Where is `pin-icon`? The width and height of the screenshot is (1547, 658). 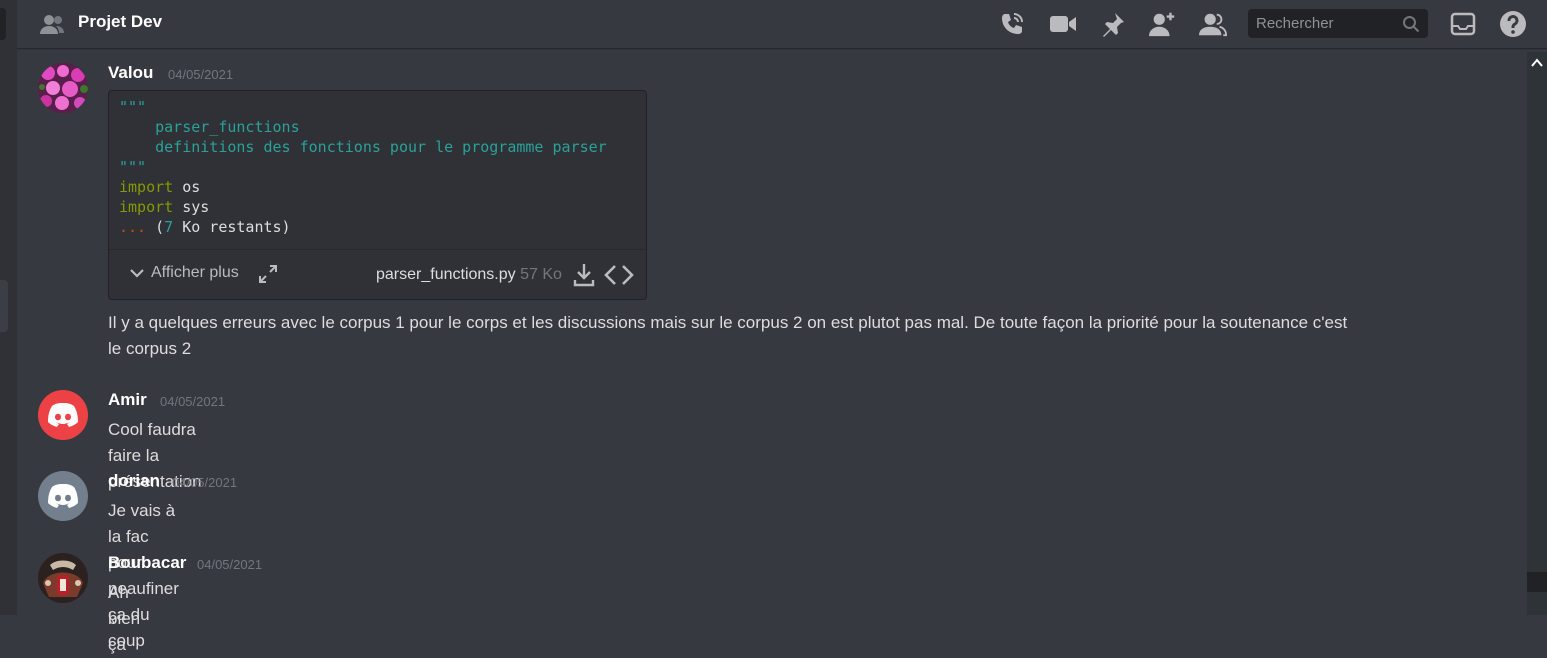
pin-icon is located at coordinates (1113, 25).